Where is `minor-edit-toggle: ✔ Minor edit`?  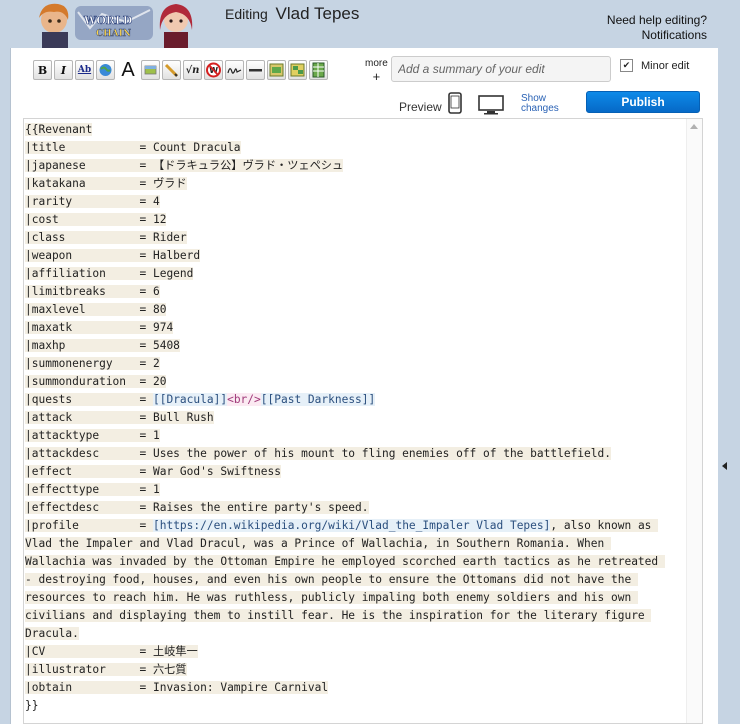
minor-edit-toggle: ✔ Minor edit is located at coordinates (654, 65).